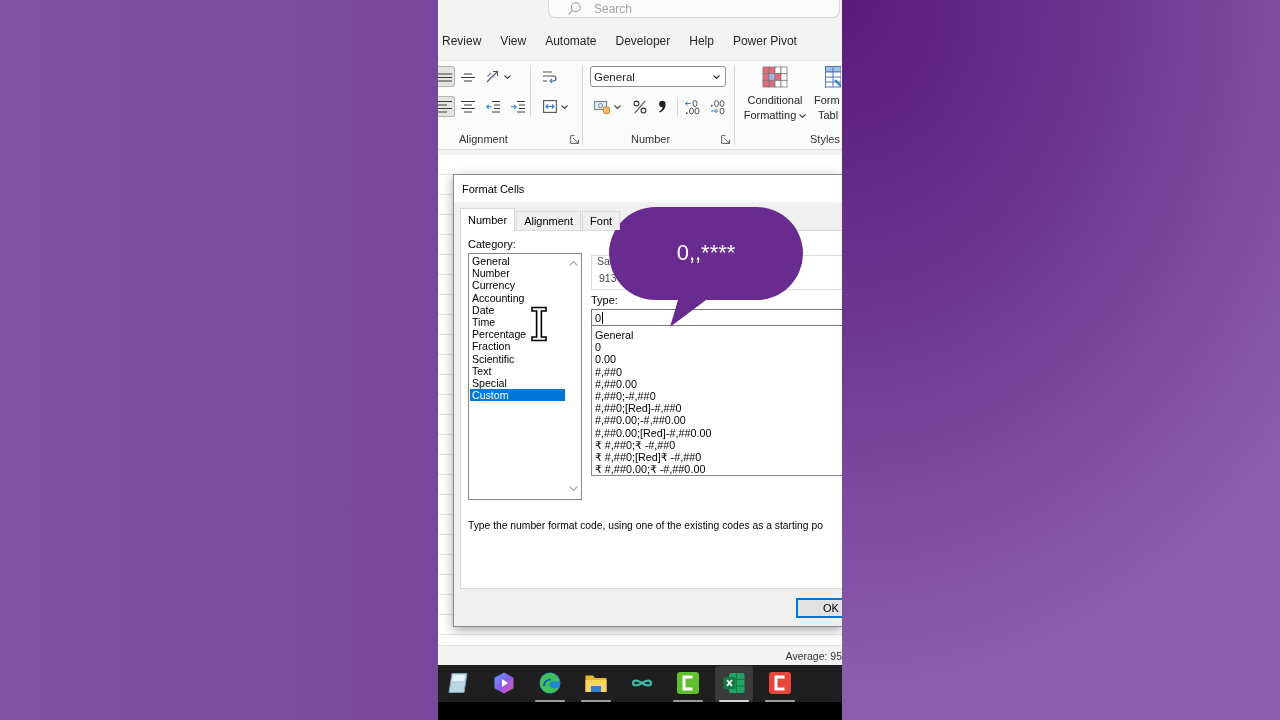  I want to click on diagonal-arrow-icon, so click(493, 76).